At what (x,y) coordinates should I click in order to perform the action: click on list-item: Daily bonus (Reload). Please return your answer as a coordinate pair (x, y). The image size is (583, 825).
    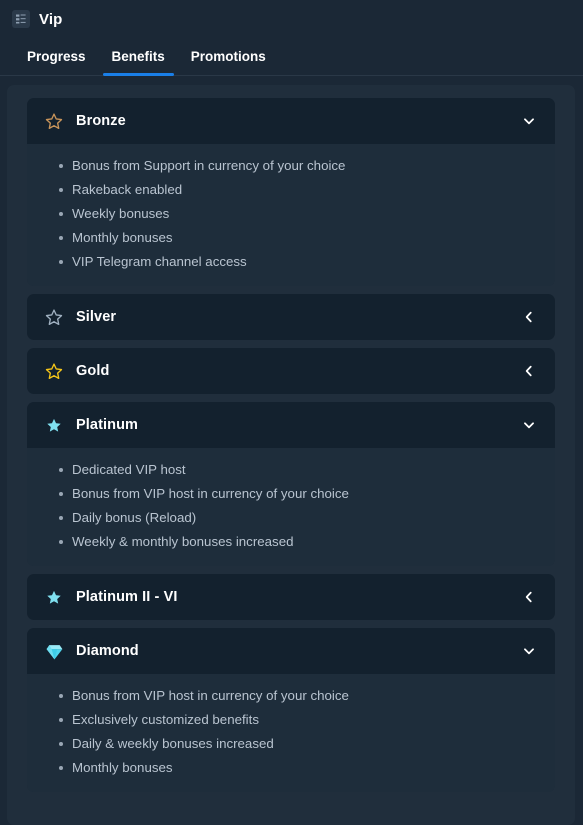
    Looking at the image, I should click on (291, 518).